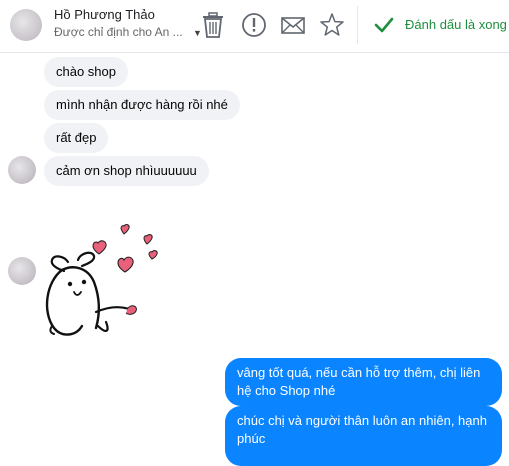 The height and width of the screenshot is (466, 509). Describe the element at coordinates (104, 14) in the screenshot. I see `contact-name: Hồ Phương Thảo` at that location.